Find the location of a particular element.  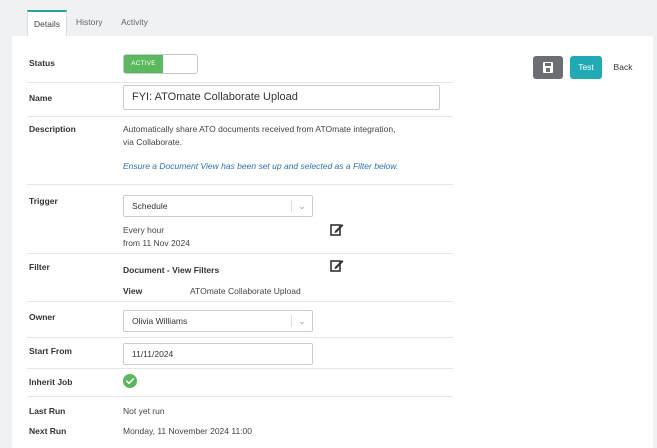

owner-select: Olivia Williams ⌄ is located at coordinates (218, 321).